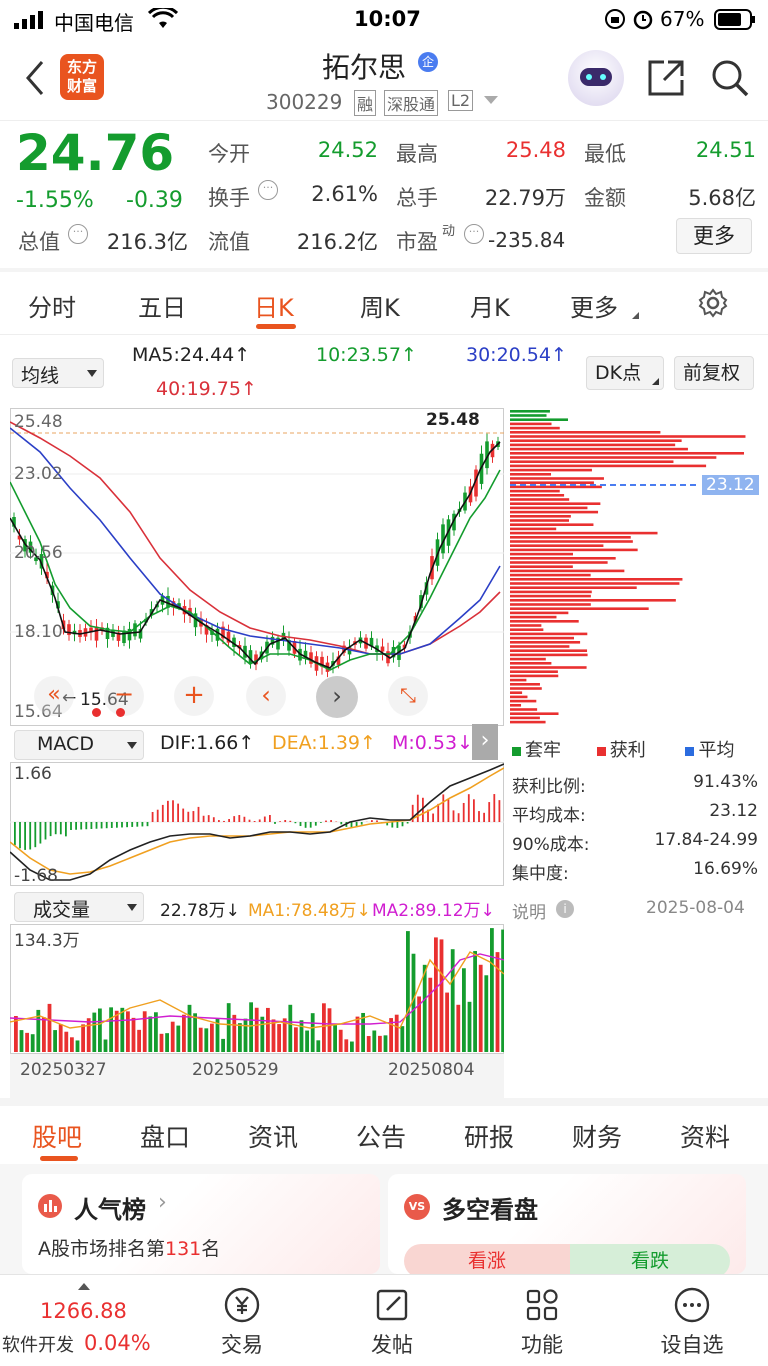  Describe the element at coordinates (117, 1343) in the screenshot. I see `index-change: 0.04%` at that location.